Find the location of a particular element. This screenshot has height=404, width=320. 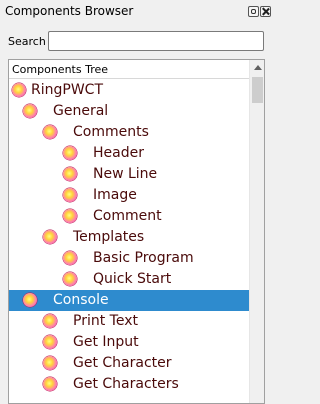

tree-item: New Line is located at coordinates (129, 174).